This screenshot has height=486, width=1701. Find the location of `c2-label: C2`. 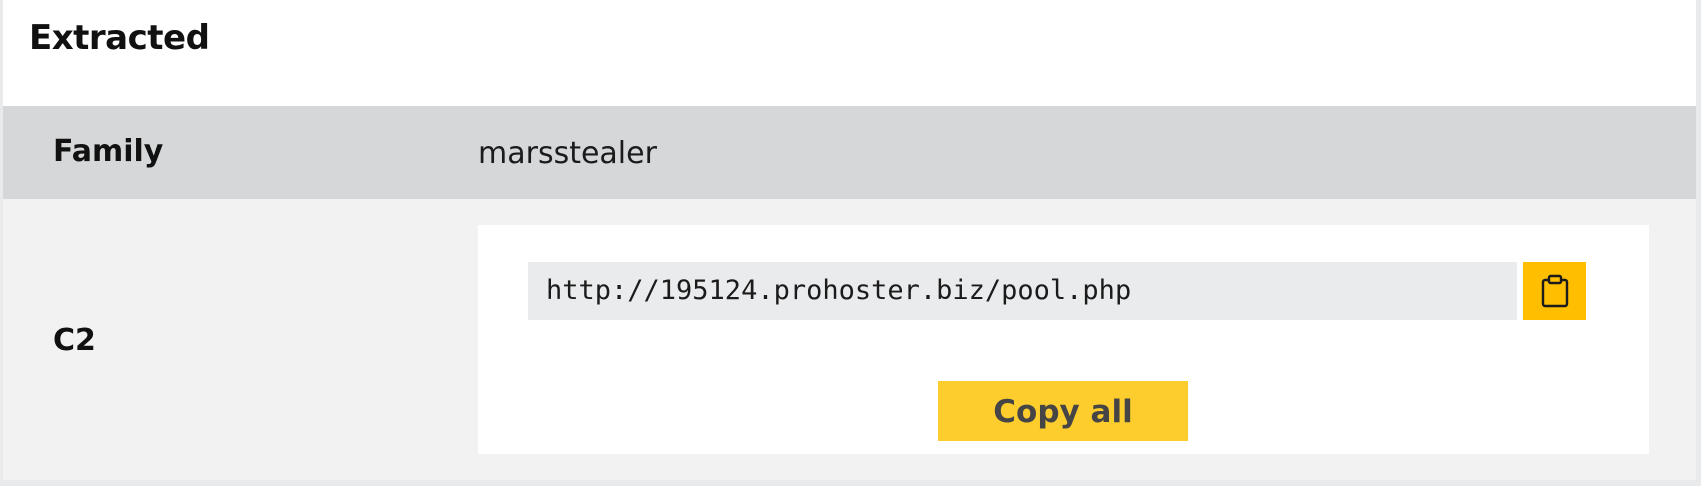

c2-label: C2 is located at coordinates (74, 340).